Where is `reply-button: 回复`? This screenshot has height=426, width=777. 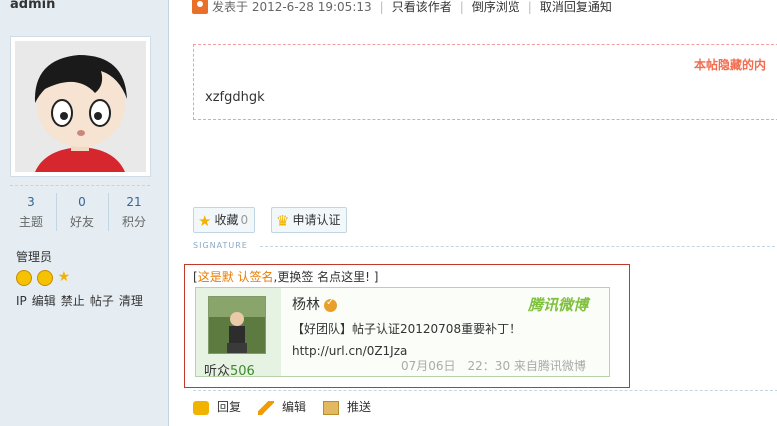
reply-button: 回复 is located at coordinates (217, 406).